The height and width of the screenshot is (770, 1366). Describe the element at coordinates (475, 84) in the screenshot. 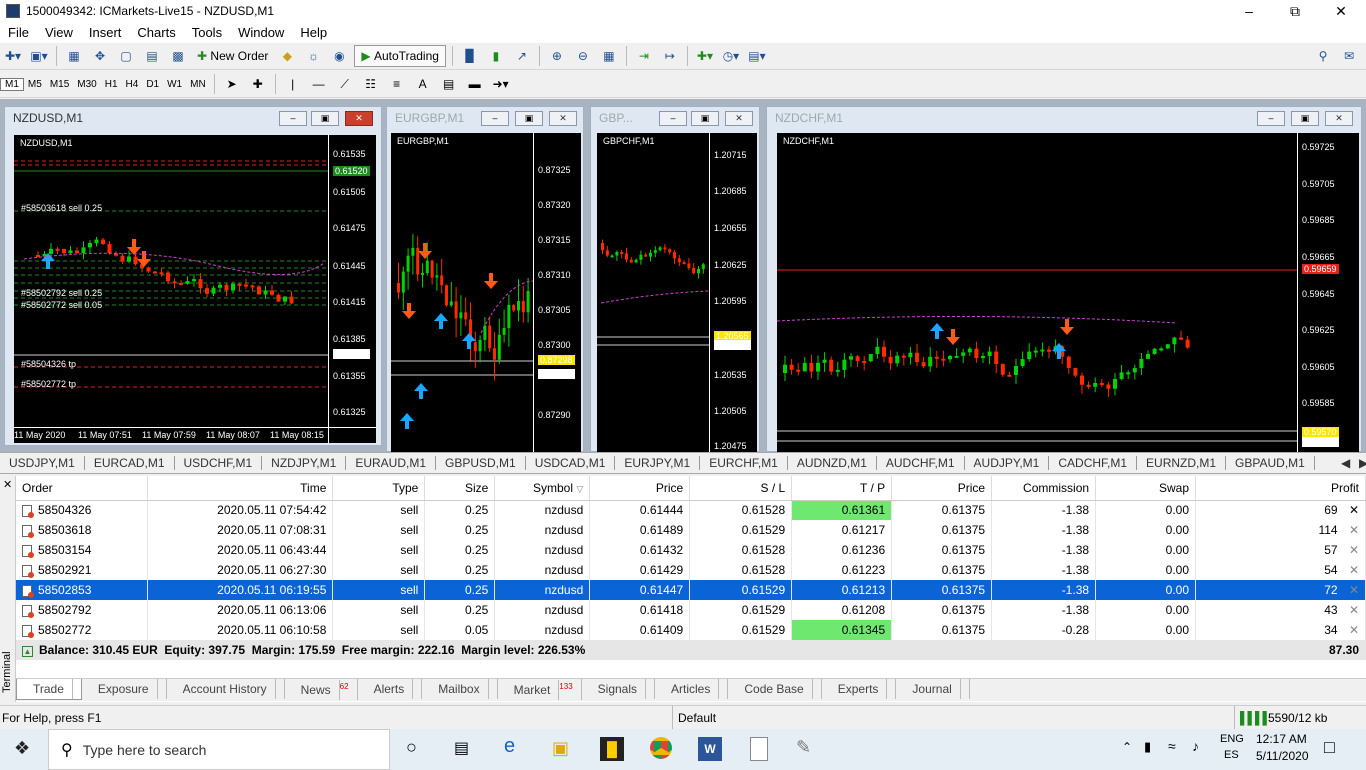

I see `rectangle-icon: ▬` at that location.